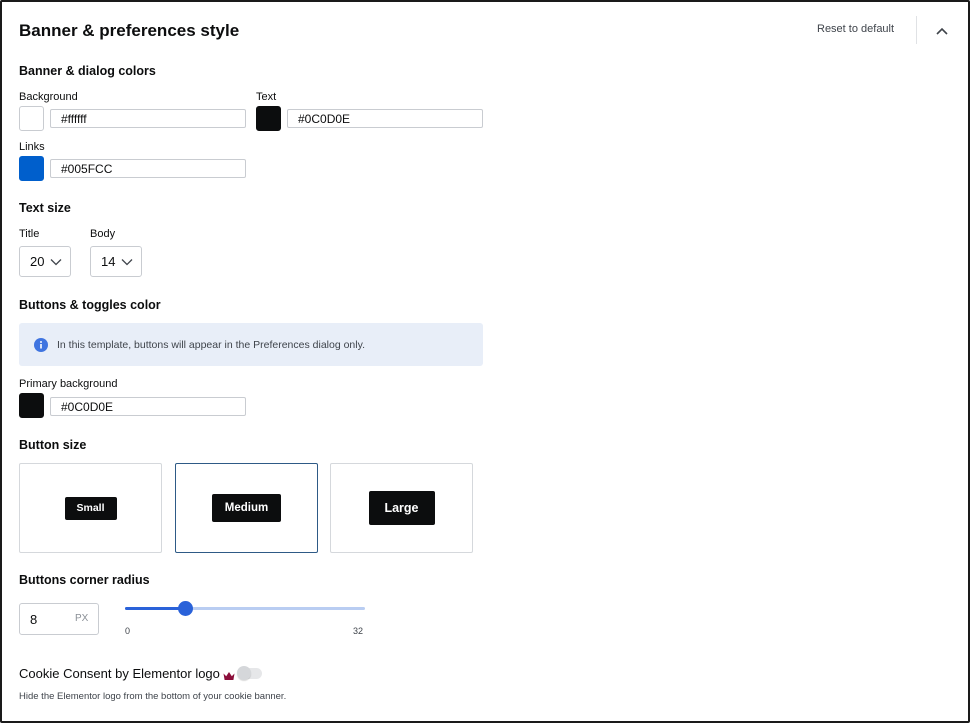  I want to click on title-size-select: 20, so click(45, 261).